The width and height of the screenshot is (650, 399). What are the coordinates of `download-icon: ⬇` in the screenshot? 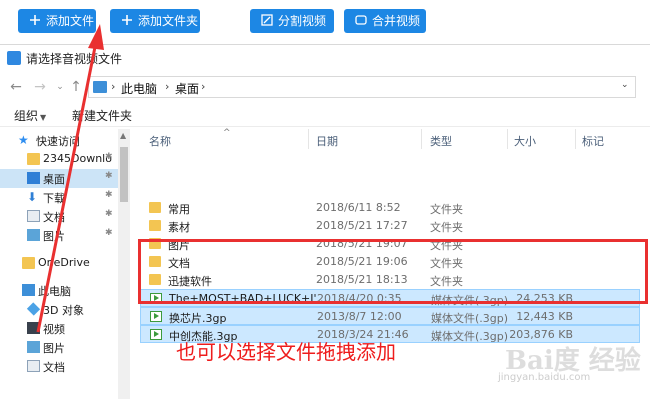 It's located at (32, 197).